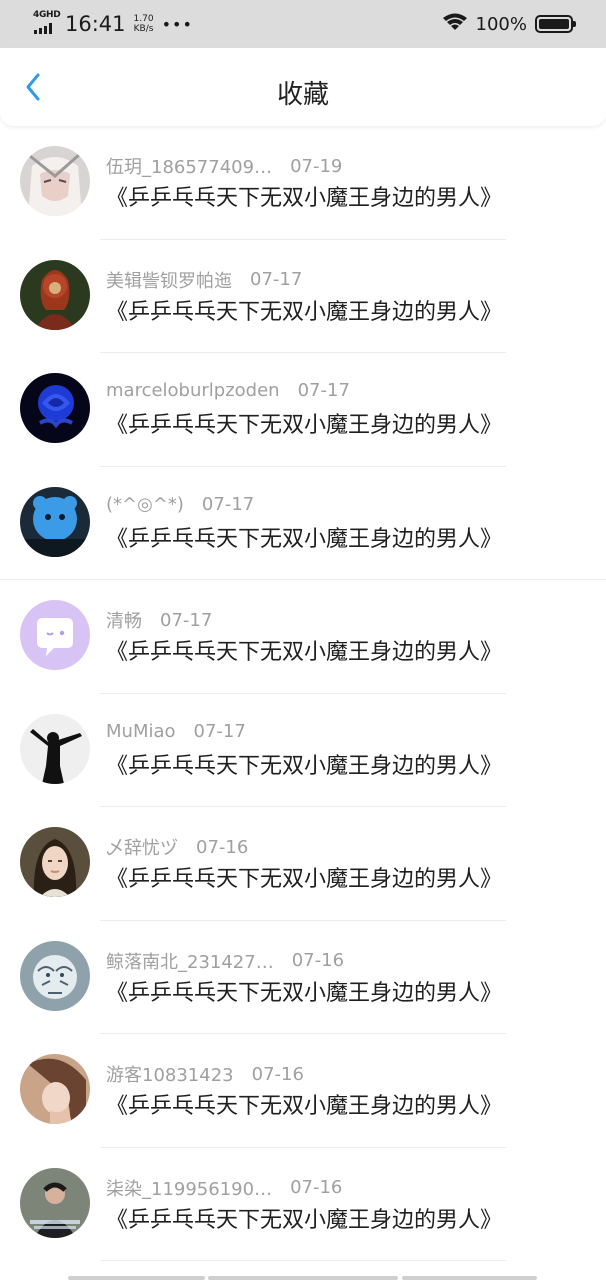  I want to click on network-type: 4GHD, so click(47, 15).